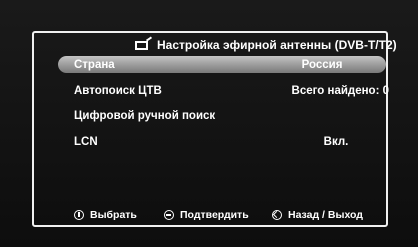 This screenshot has width=418, height=247. What do you see at coordinates (214, 215) in the screenshot?
I see `hint-confirm-label: Подтвердить` at bounding box center [214, 215].